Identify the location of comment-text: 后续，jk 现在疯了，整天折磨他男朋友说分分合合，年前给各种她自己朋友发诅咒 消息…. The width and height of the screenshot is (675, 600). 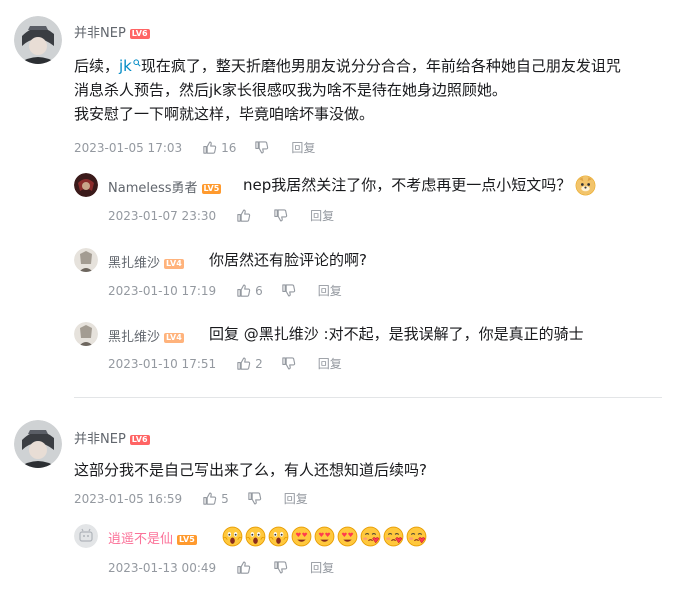
(347, 90).